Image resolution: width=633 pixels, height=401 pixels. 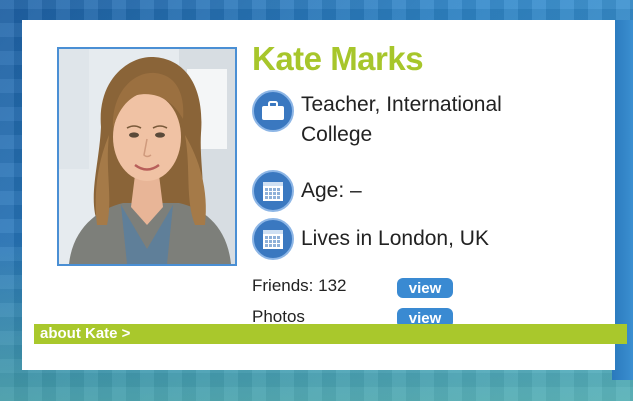 What do you see at coordinates (395, 238) in the screenshot?
I see `location-text: Lives in London, UK` at bounding box center [395, 238].